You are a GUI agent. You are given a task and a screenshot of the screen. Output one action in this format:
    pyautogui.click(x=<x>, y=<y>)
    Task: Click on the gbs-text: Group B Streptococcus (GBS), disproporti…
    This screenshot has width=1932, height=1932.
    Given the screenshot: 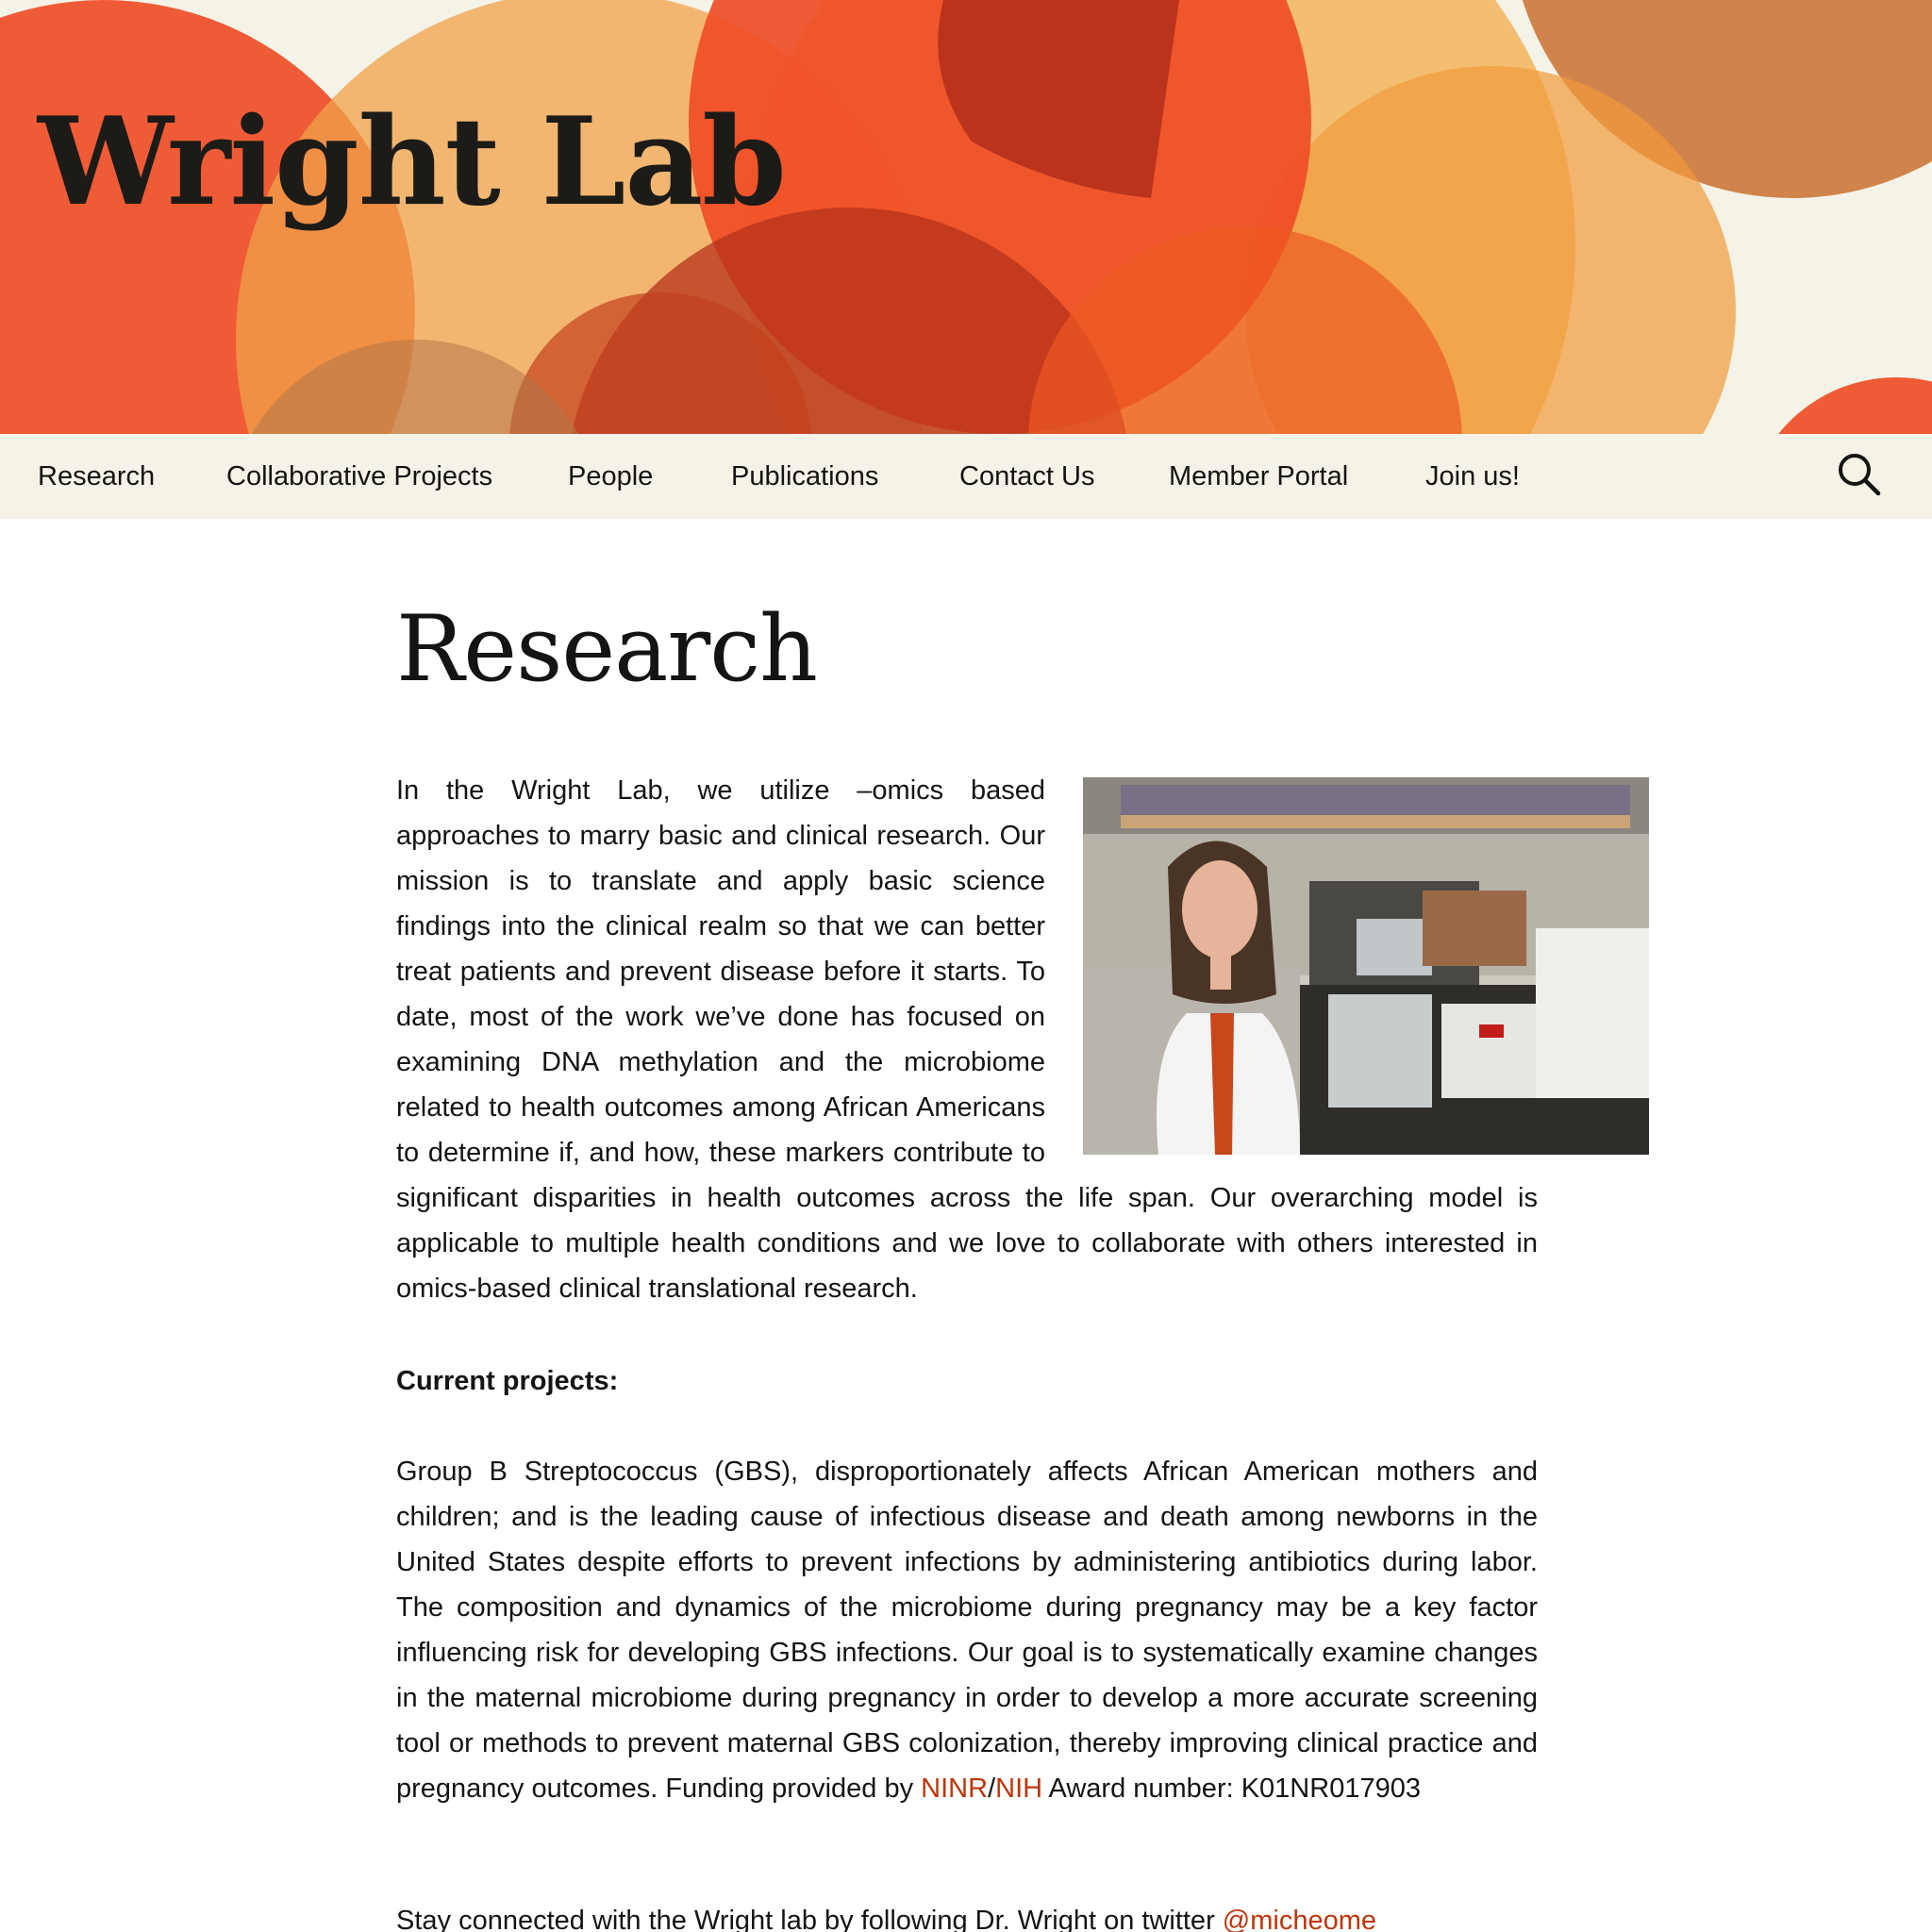 What is the action you would take?
    pyautogui.click(x=967, y=1630)
    